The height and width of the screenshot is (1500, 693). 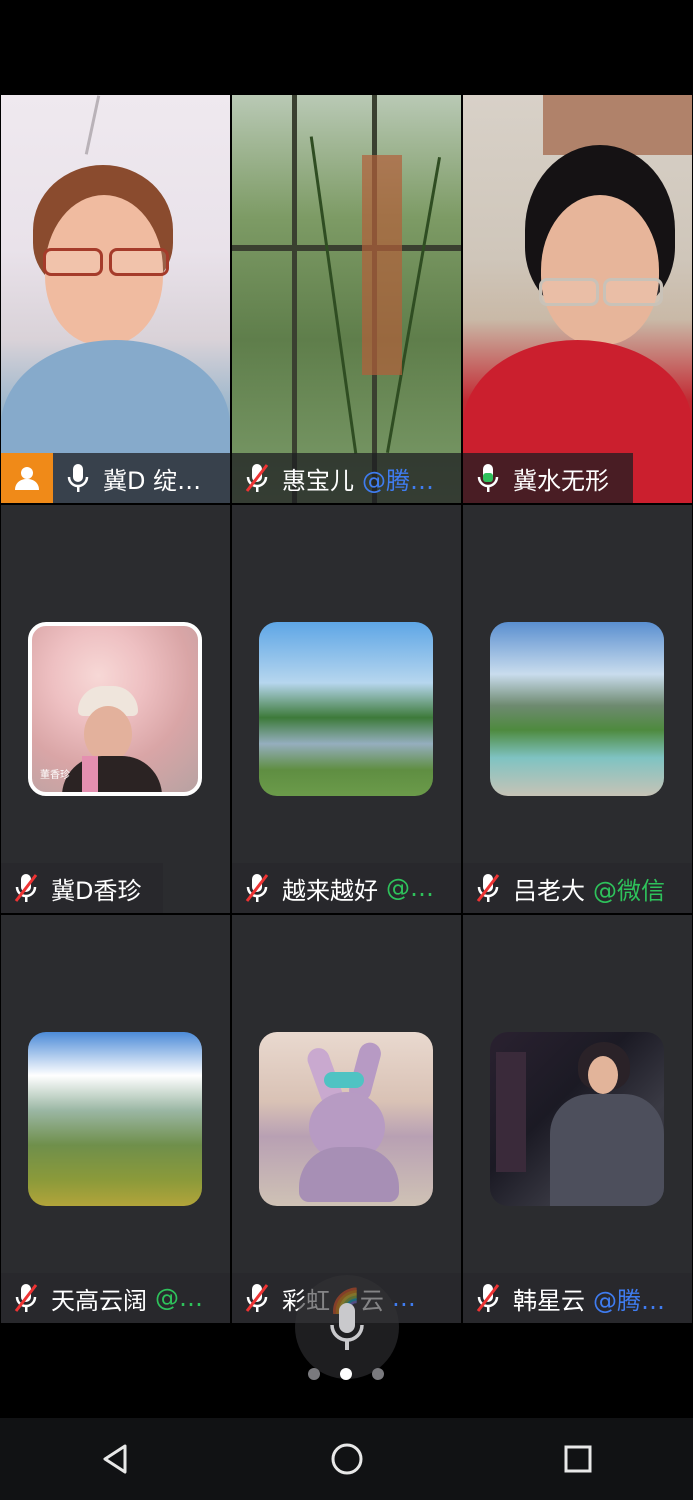 What do you see at coordinates (318, 480) in the screenshot?
I see `participant-name: 惠宝儿` at bounding box center [318, 480].